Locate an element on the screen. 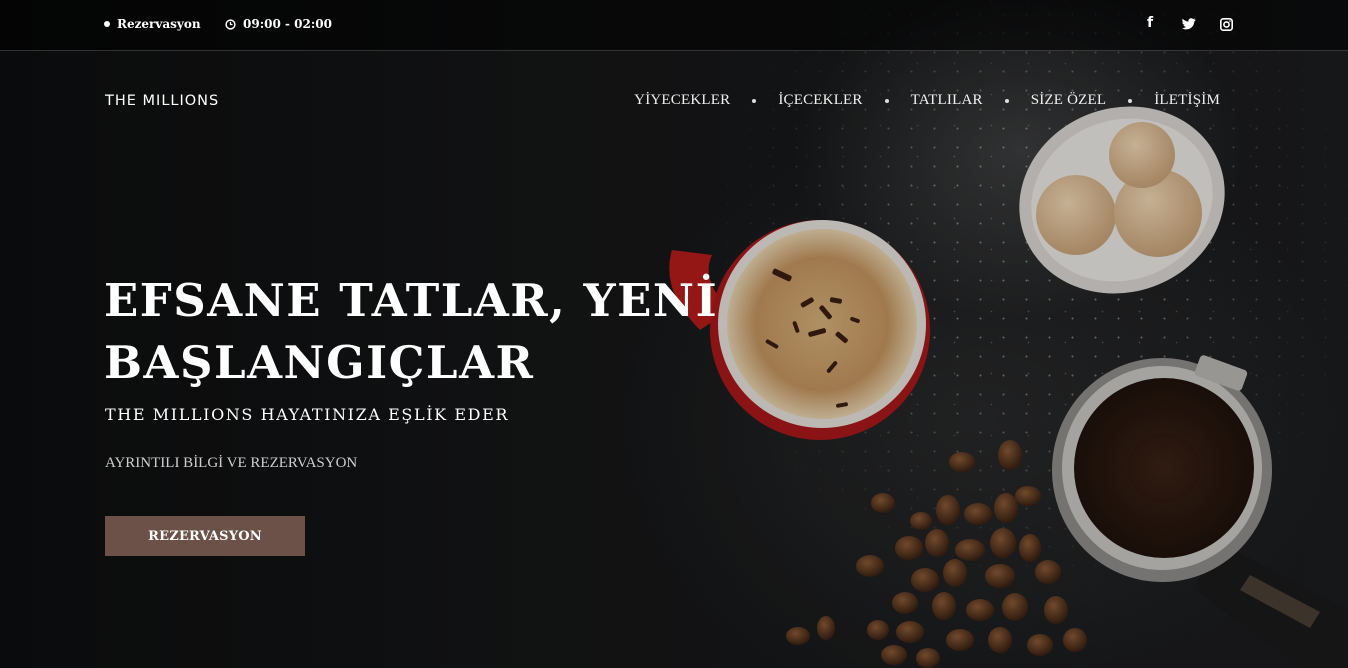  hero-subheading: THE MILLIONS HAYATINIZA EŞLİK EDER is located at coordinates (307, 414).